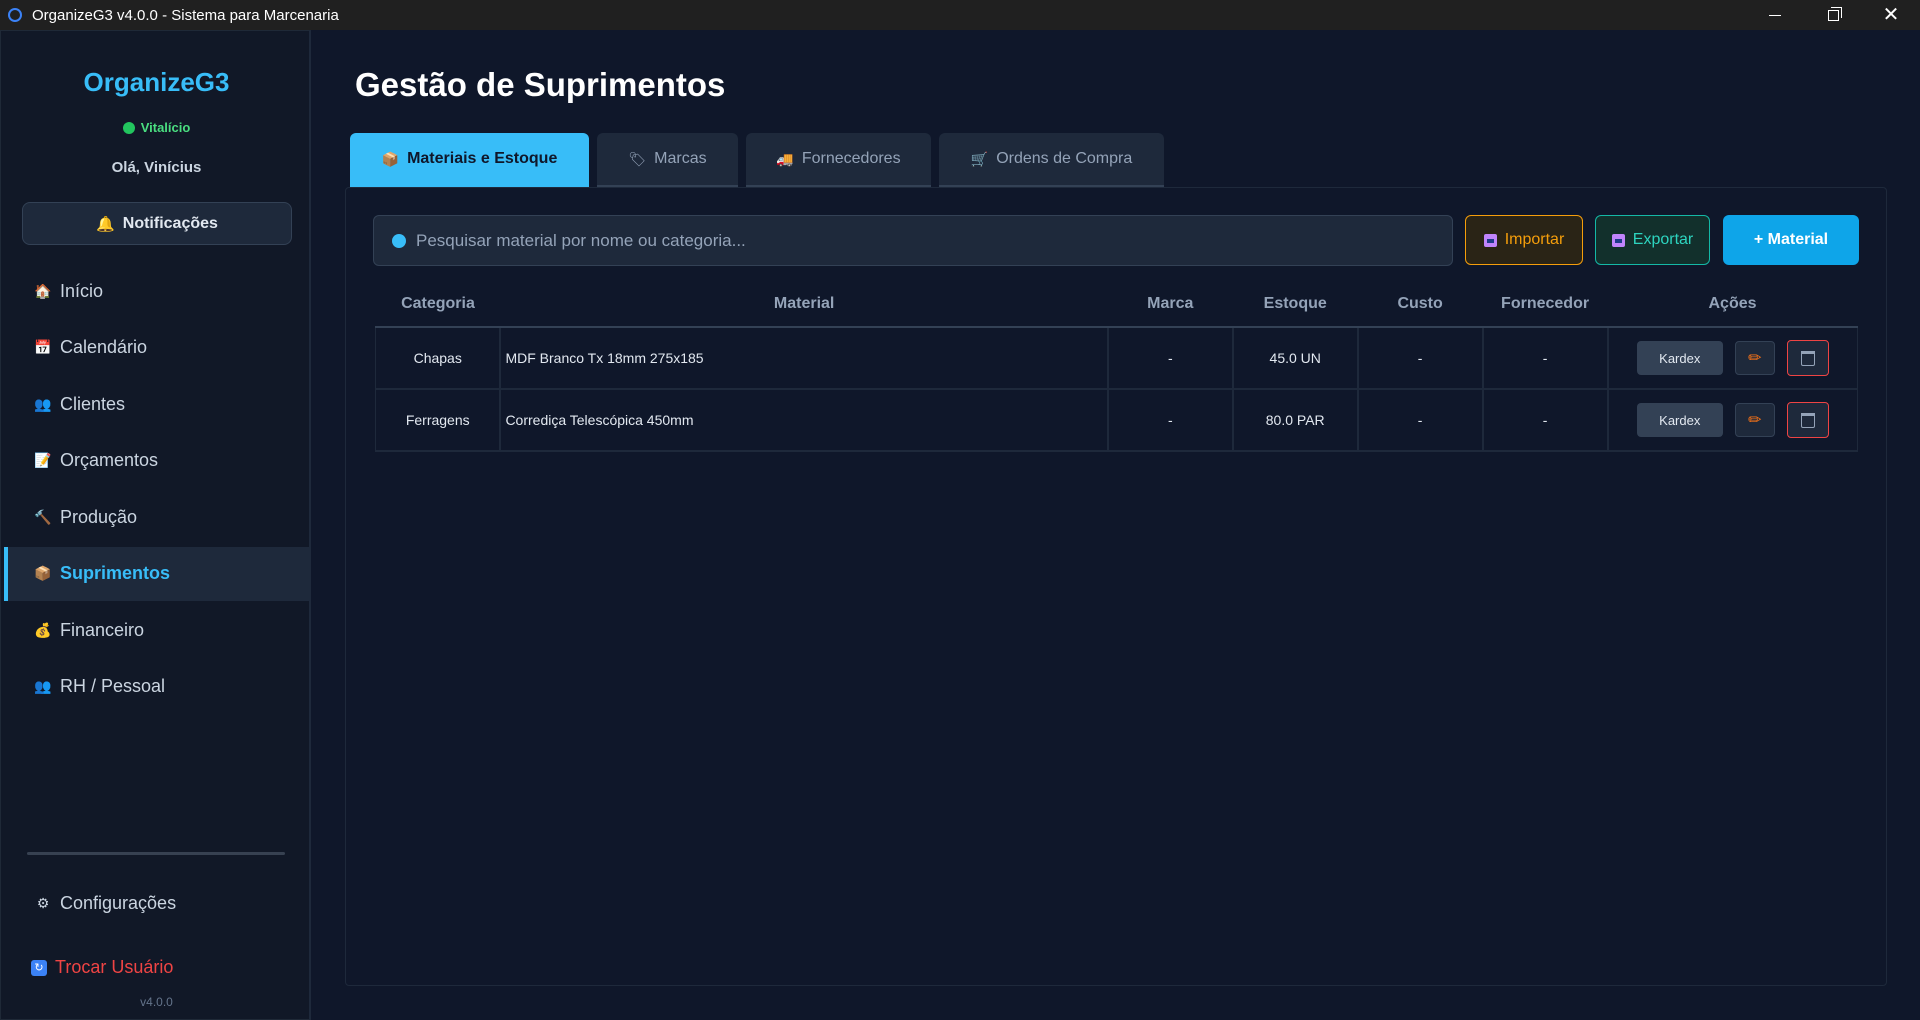 This screenshot has width=1920, height=1020. I want to click on column-header-estoque: Estoque, so click(1295, 305).